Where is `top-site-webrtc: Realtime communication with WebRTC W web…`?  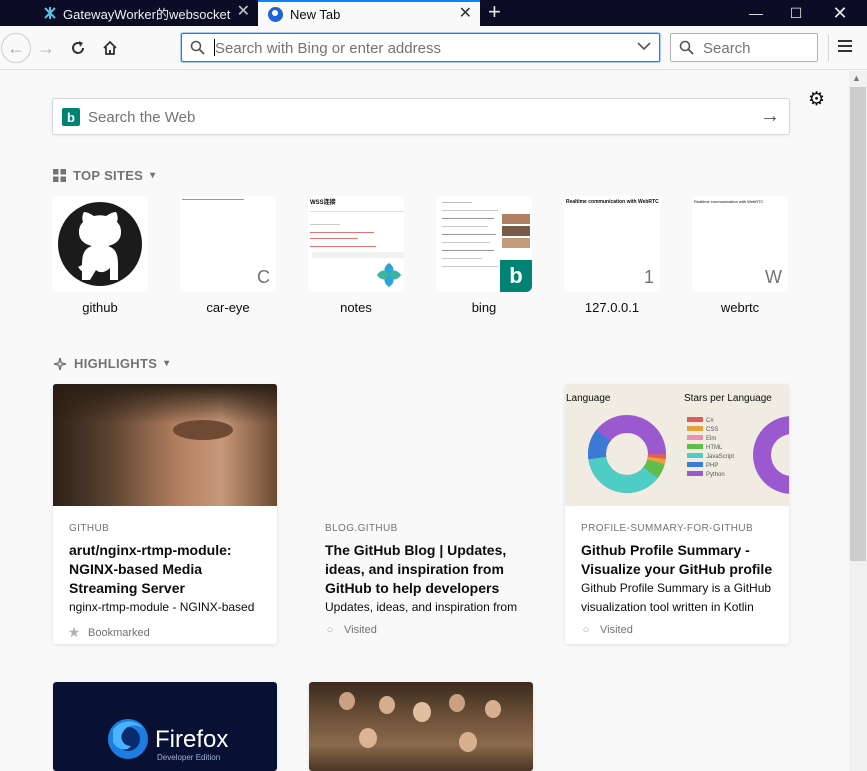 top-site-webrtc: Realtime communication with WebRTC W web… is located at coordinates (740, 255).